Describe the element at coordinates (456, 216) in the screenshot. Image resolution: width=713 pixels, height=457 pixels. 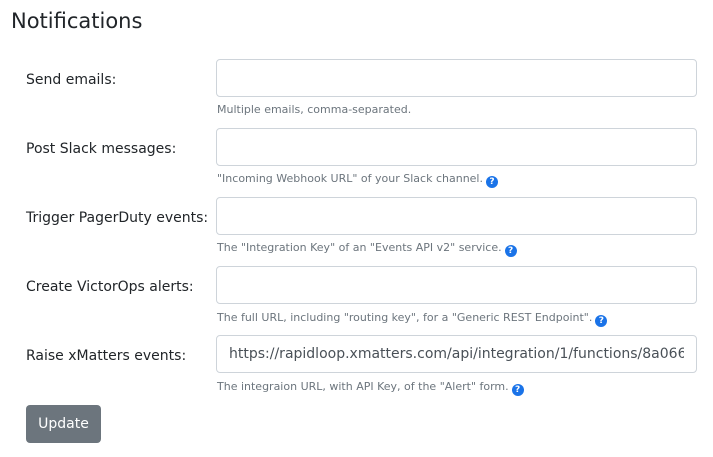
I see `pagerduty-key-input` at that location.